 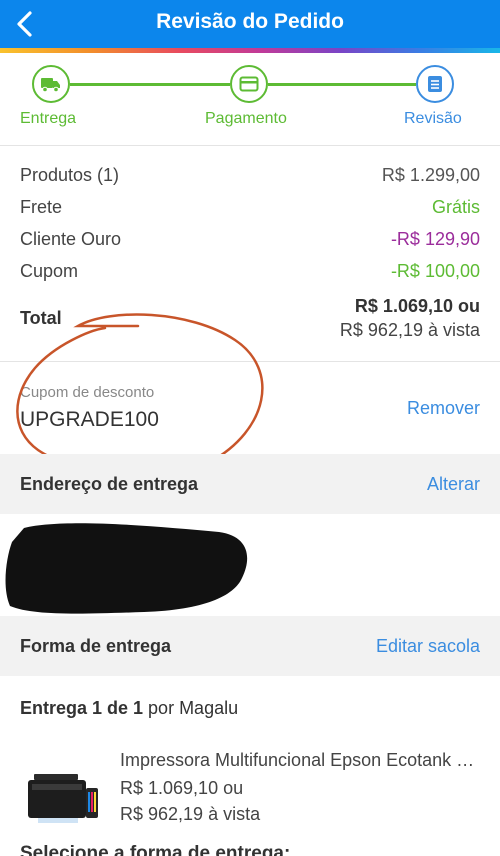 What do you see at coordinates (246, 118) in the screenshot?
I see `step-label-pagamento: Pagamento` at bounding box center [246, 118].